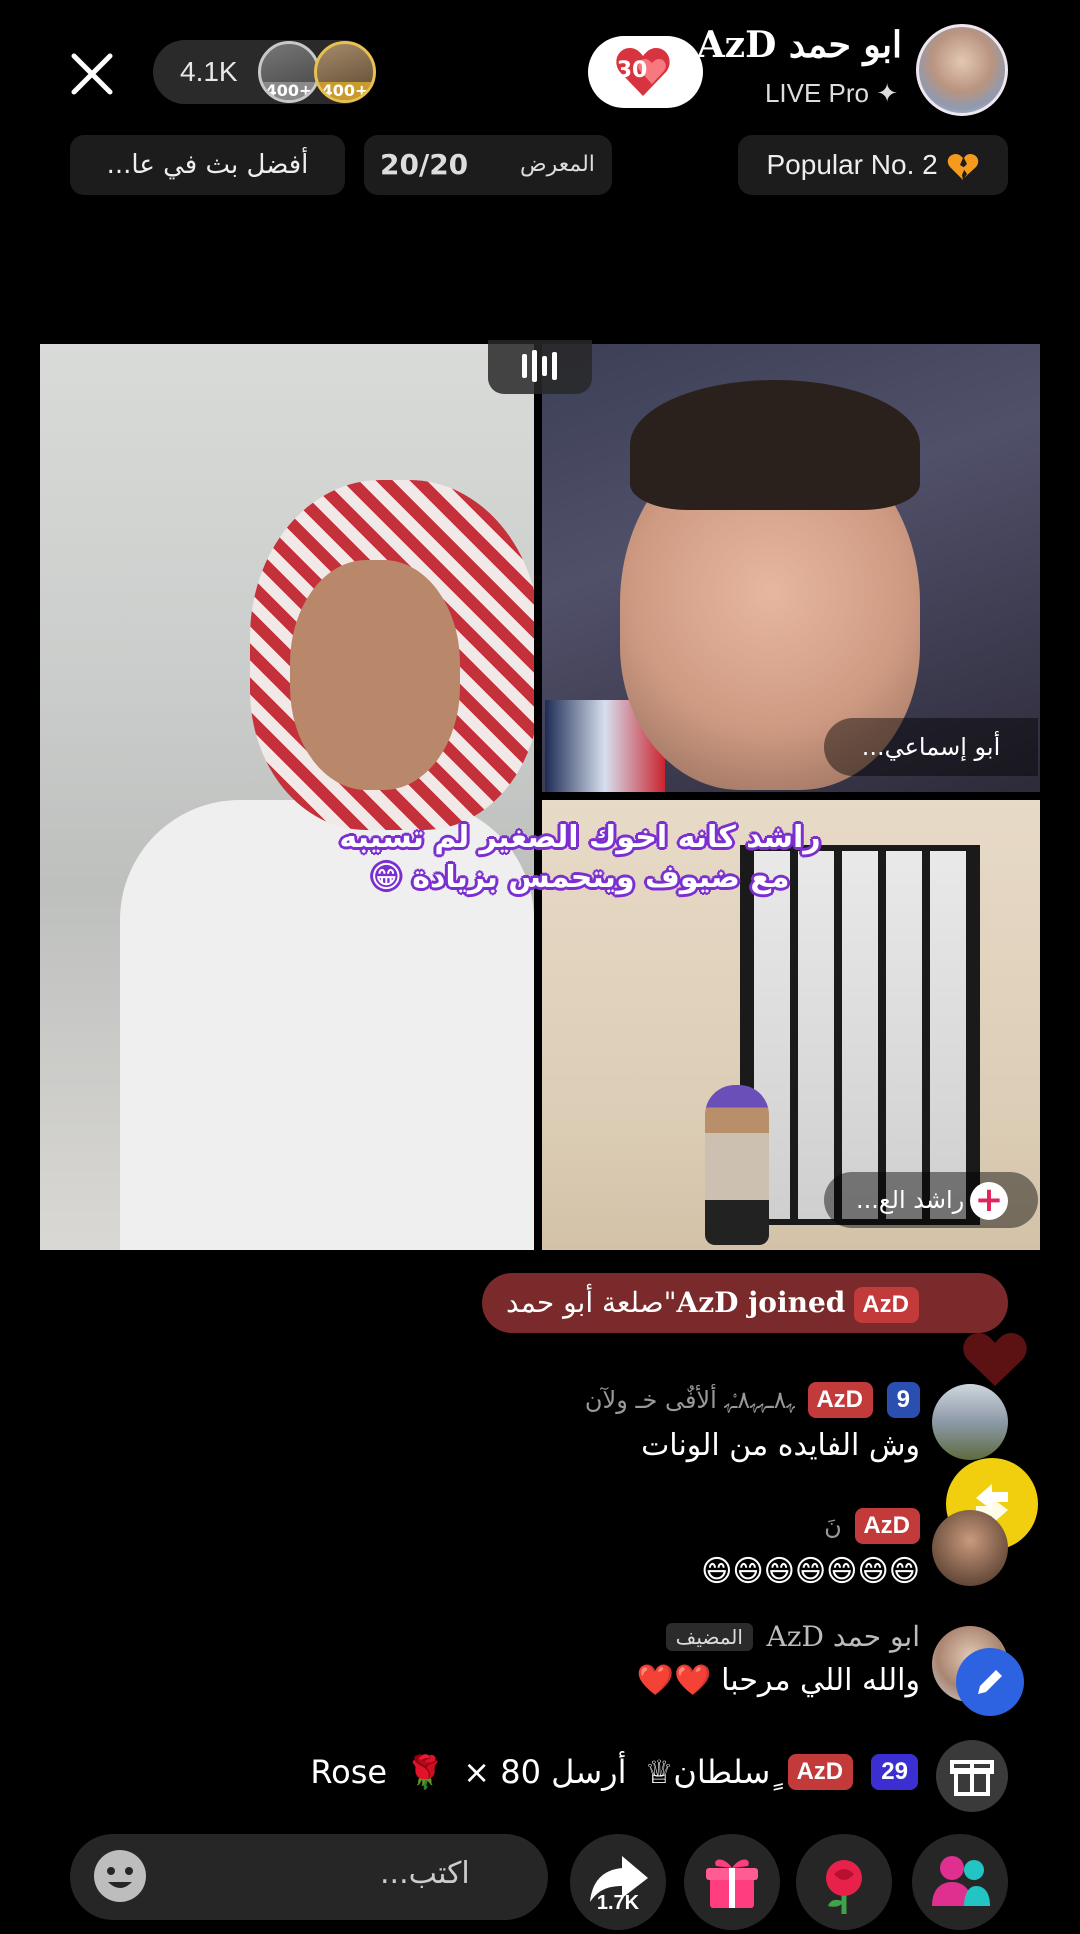 This screenshot has height=1934, width=1080. What do you see at coordinates (778, 1680) in the screenshot?
I see `chat-text: والله اللي مرحبا ❤️❤️` at bounding box center [778, 1680].